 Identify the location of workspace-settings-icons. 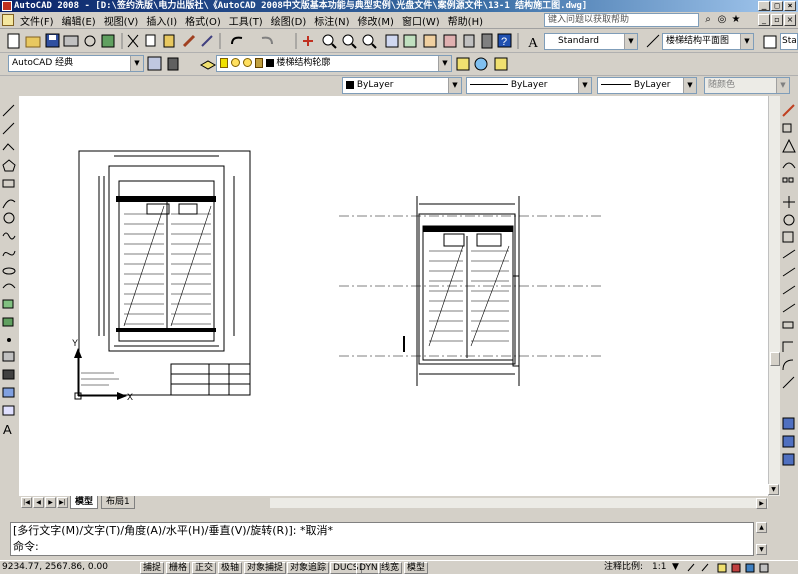
(166, 65).